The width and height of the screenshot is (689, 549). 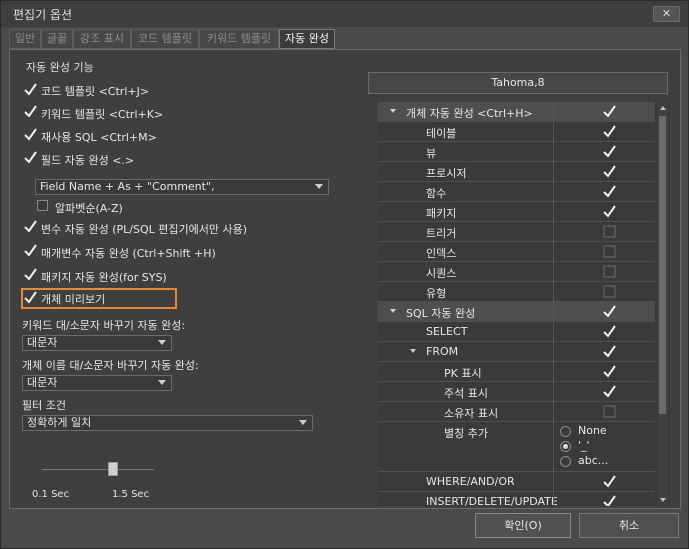 What do you see at coordinates (516, 152) in the screenshot?
I see `tree-row: 뷰` at bounding box center [516, 152].